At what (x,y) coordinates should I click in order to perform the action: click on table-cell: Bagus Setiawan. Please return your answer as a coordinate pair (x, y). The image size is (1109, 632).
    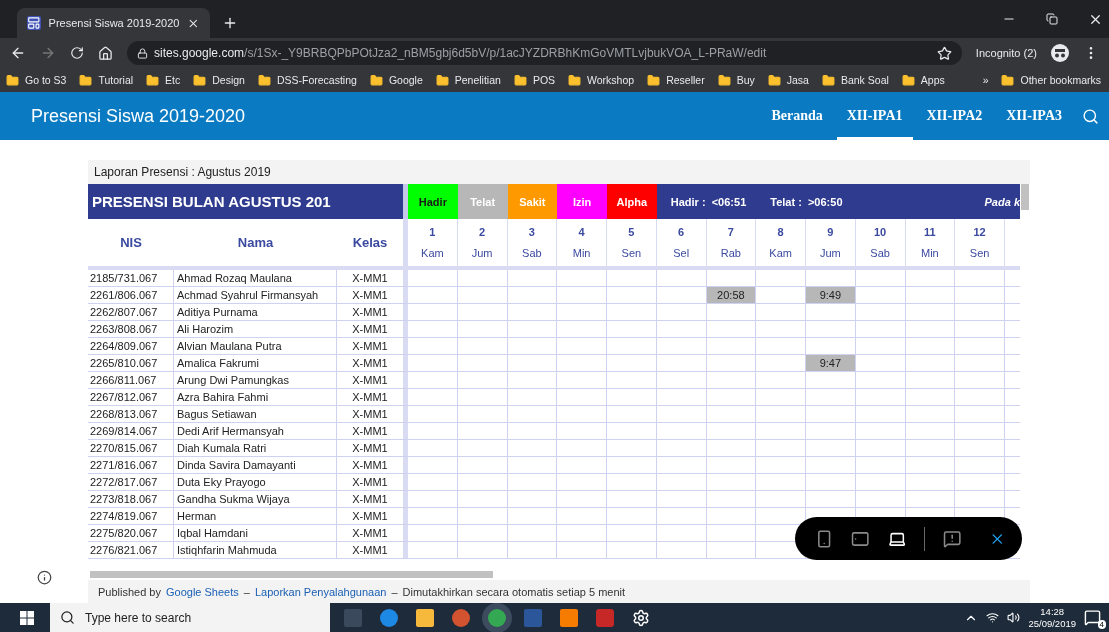
    Looking at the image, I should click on (255, 414).